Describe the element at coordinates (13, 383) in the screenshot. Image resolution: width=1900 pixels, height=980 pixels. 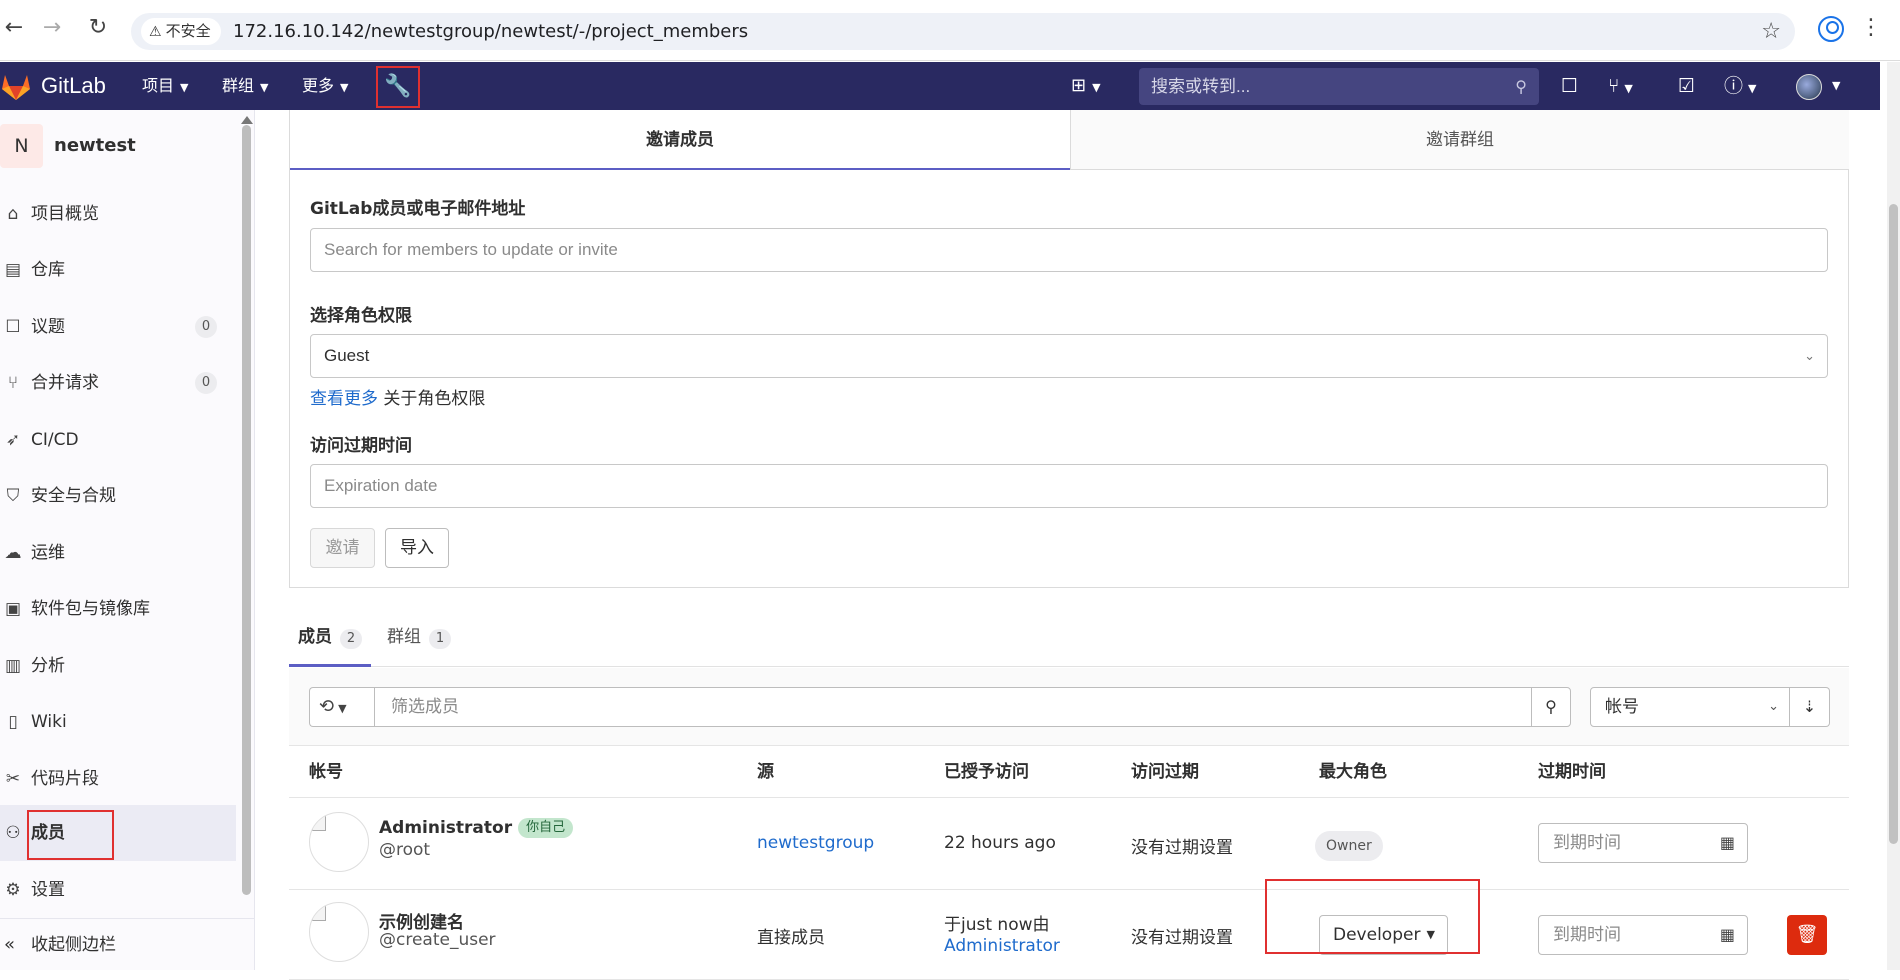
I see `merge-request-icon: ⑂` at that location.